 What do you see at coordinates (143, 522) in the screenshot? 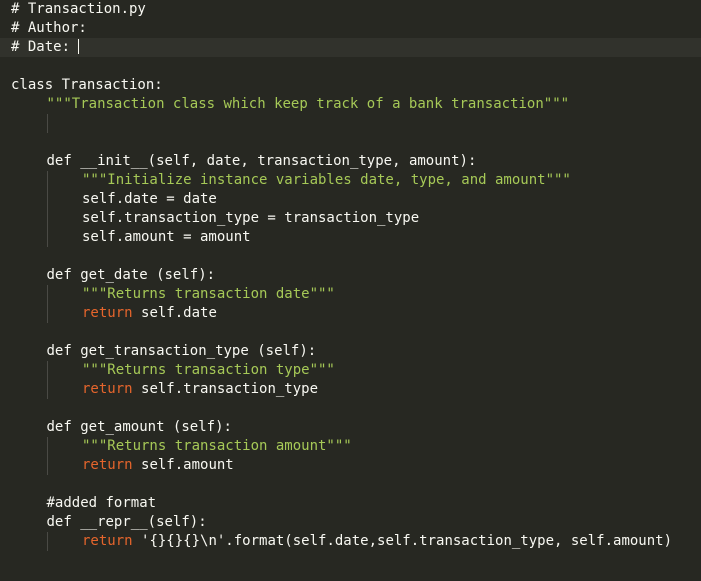
I see `code-text: __repr__(self):` at bounding box center [143, 522].